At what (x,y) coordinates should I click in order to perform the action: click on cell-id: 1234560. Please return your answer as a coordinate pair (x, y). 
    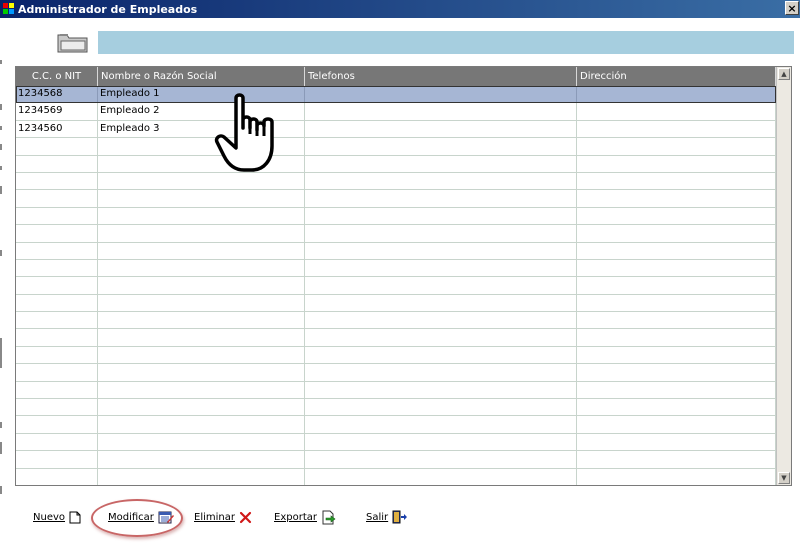
    Looking at the image, I should click on (57, 129).